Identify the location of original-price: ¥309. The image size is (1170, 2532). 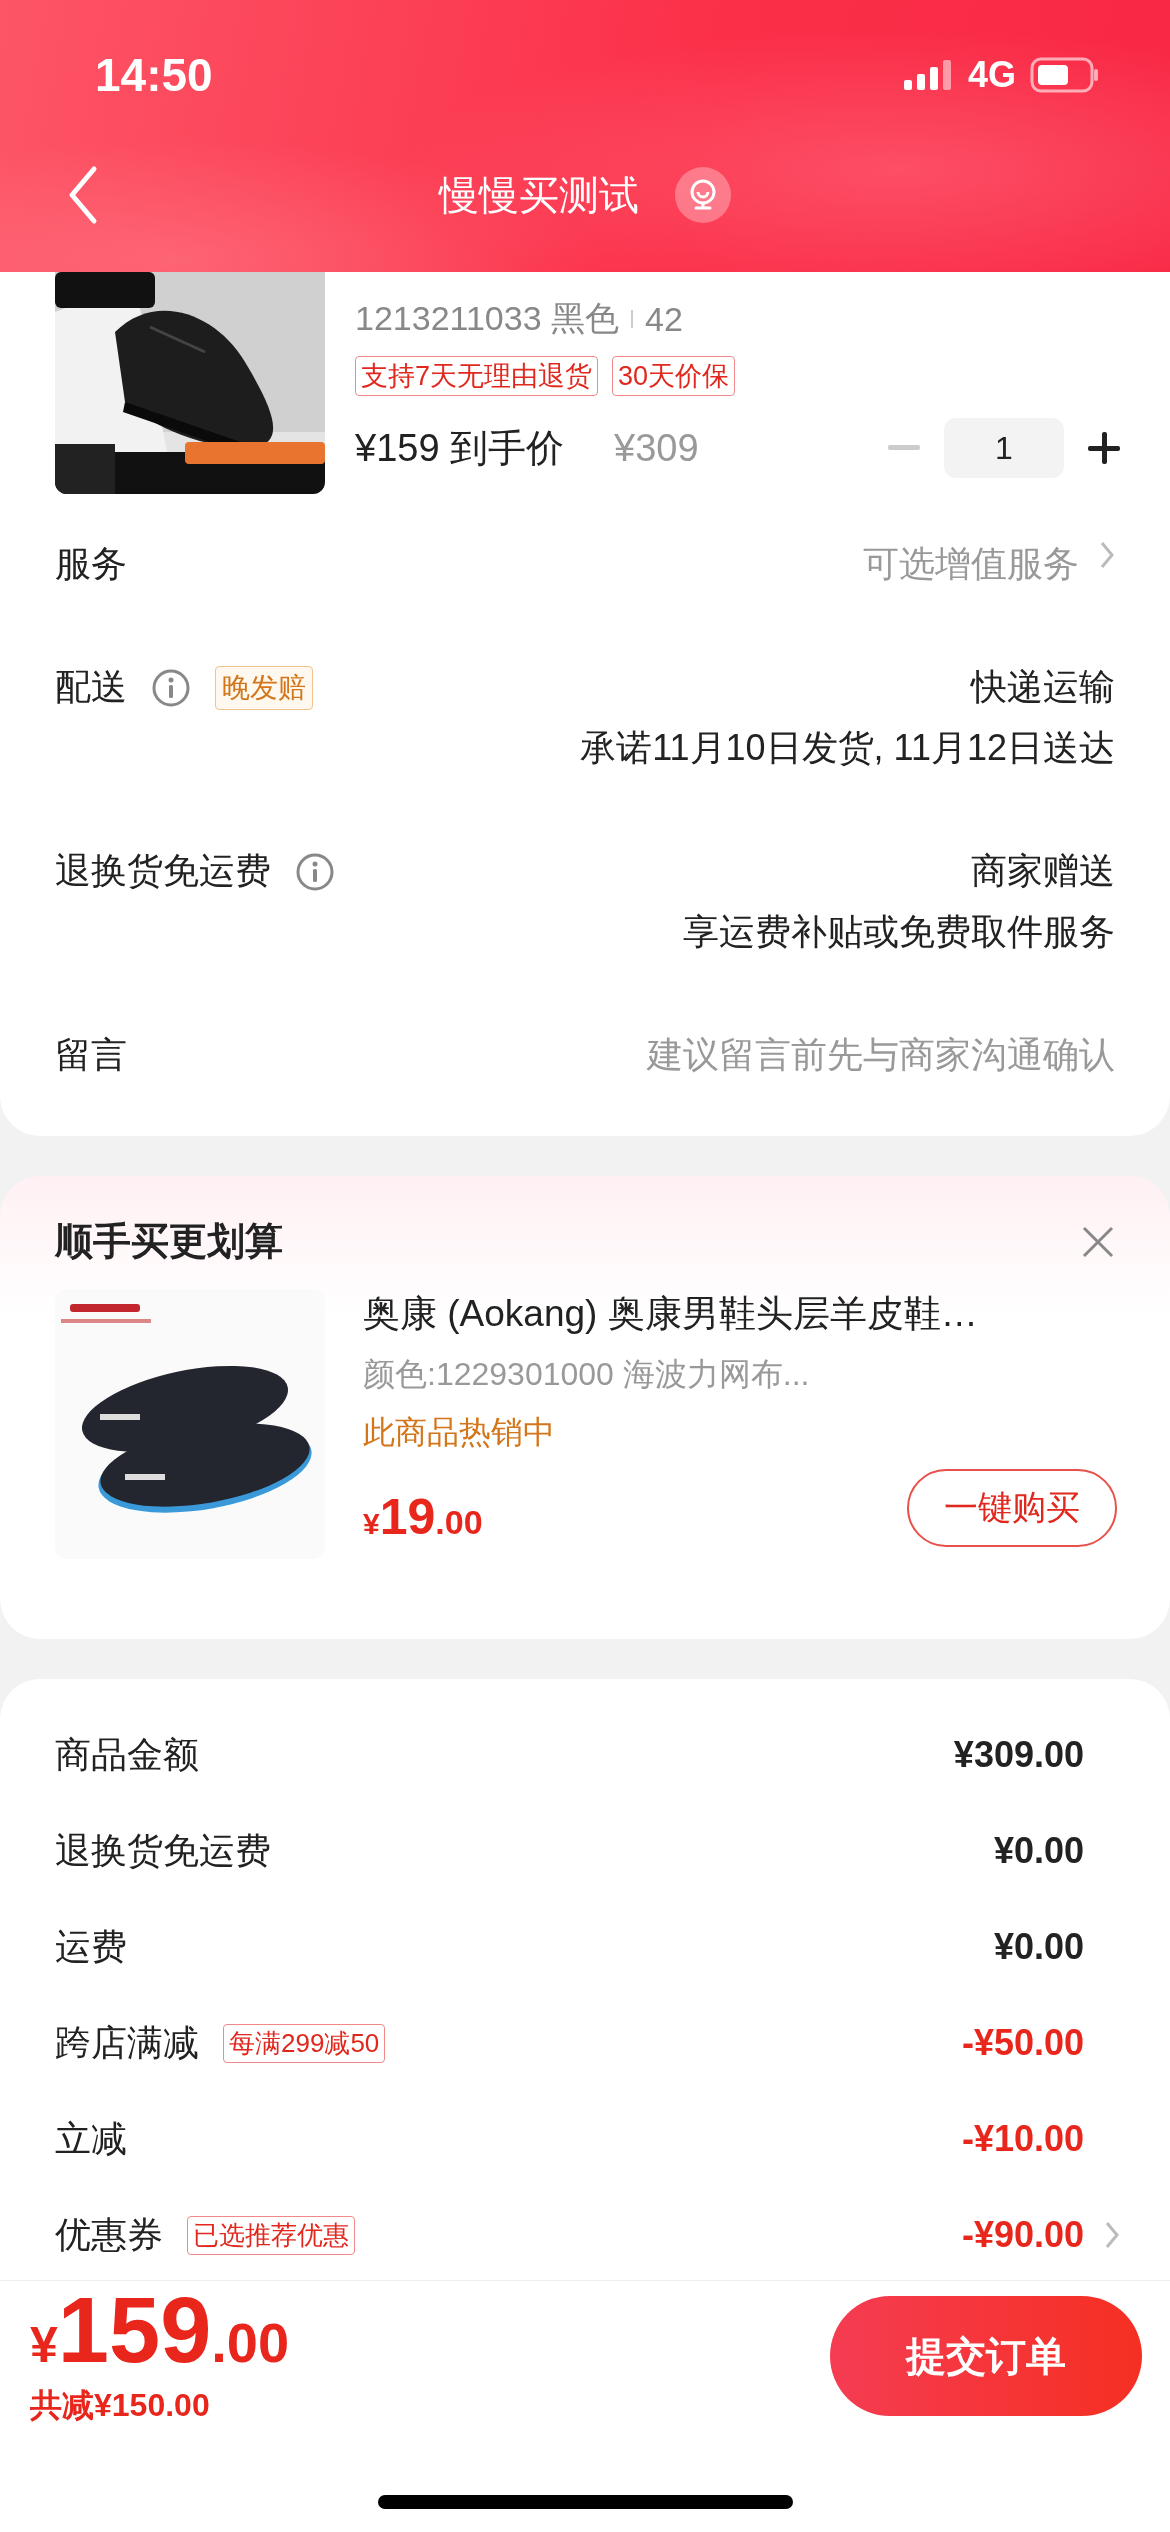
(656, 448).